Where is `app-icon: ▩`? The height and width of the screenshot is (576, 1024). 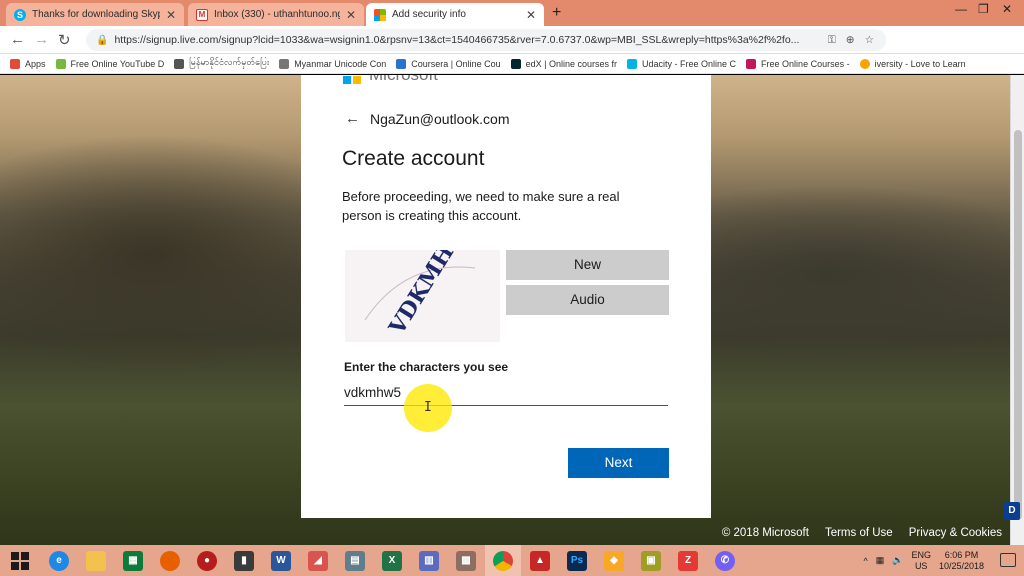
app-icon: ▩ is located at coordinates (466, 560).